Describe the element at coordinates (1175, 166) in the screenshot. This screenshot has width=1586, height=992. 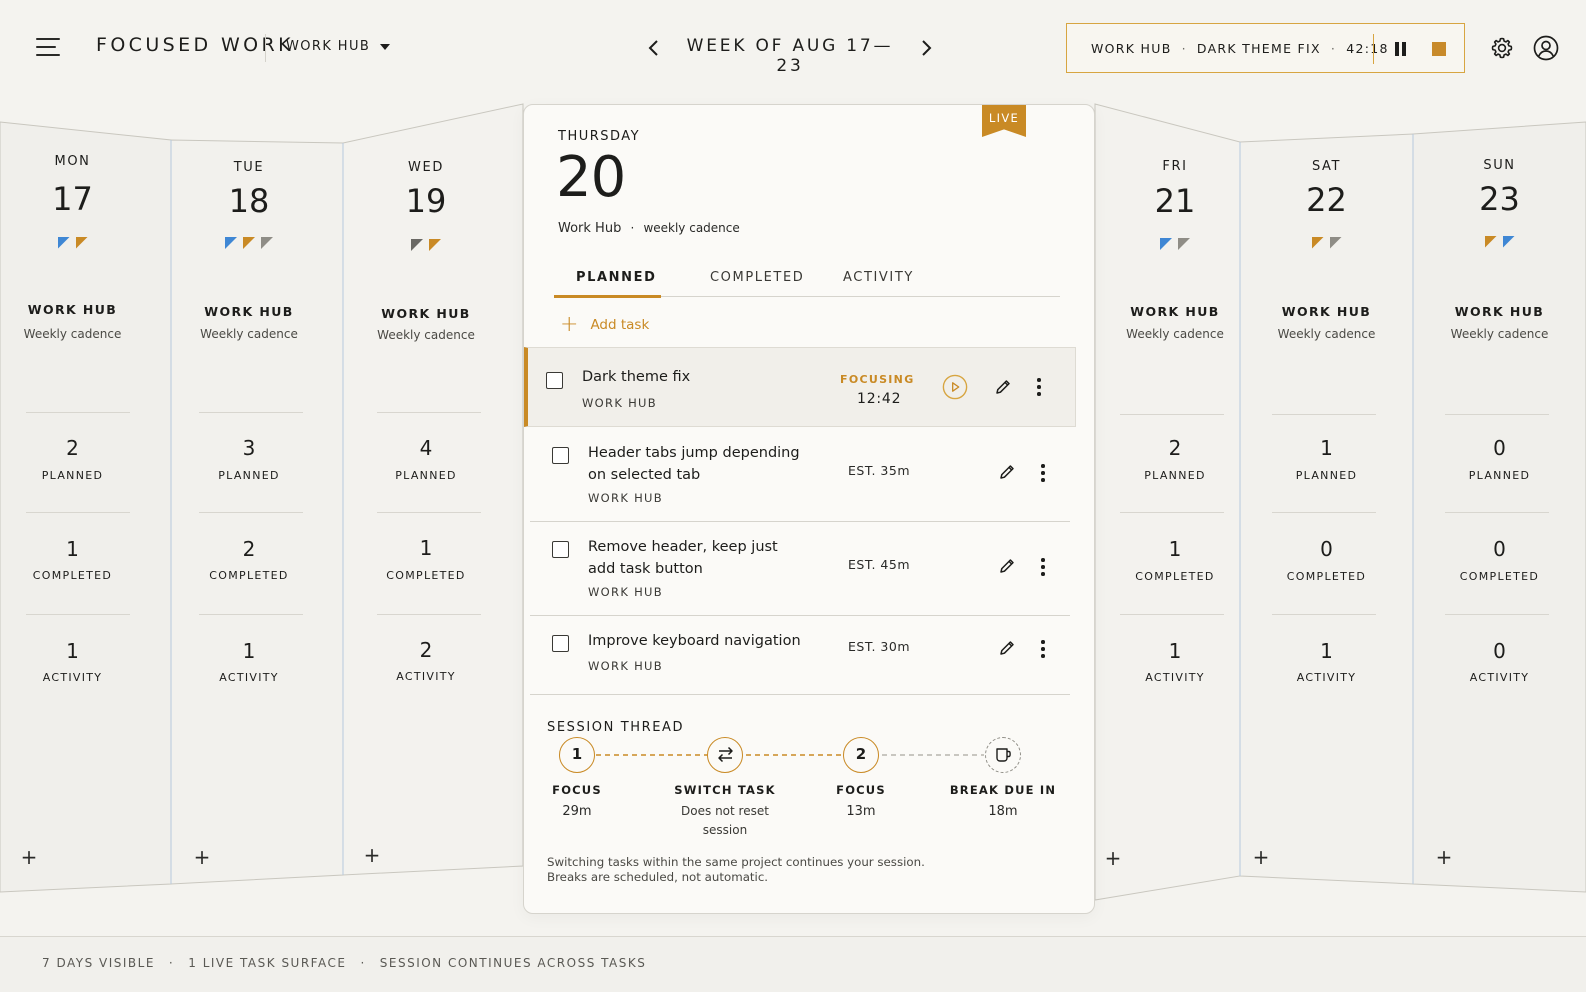
I see `day-name: FRI` at that location.